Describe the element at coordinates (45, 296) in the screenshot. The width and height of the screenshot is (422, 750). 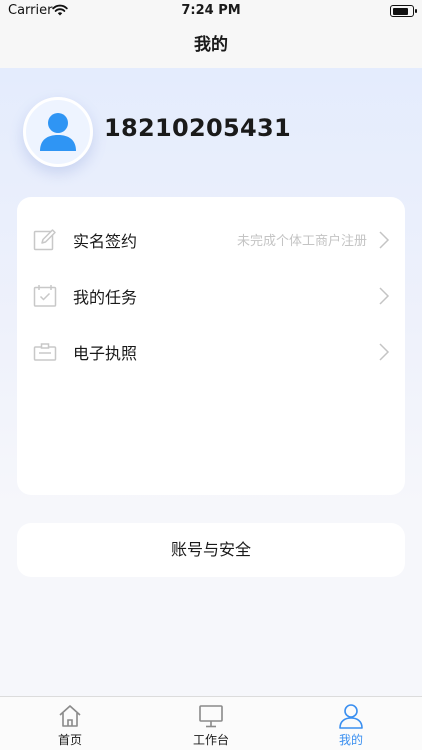
I see `calendar-check-icon` at that location.